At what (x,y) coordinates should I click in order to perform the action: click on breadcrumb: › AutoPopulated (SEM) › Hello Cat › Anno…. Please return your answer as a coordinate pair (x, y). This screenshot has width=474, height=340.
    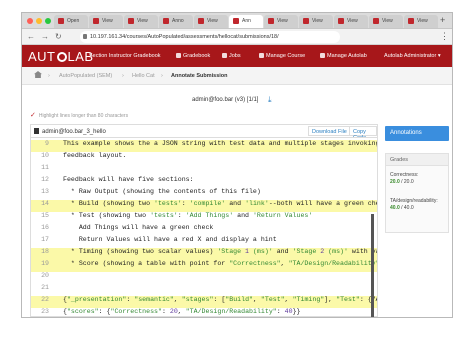
    Looking at the image, I should click on (237, 76).